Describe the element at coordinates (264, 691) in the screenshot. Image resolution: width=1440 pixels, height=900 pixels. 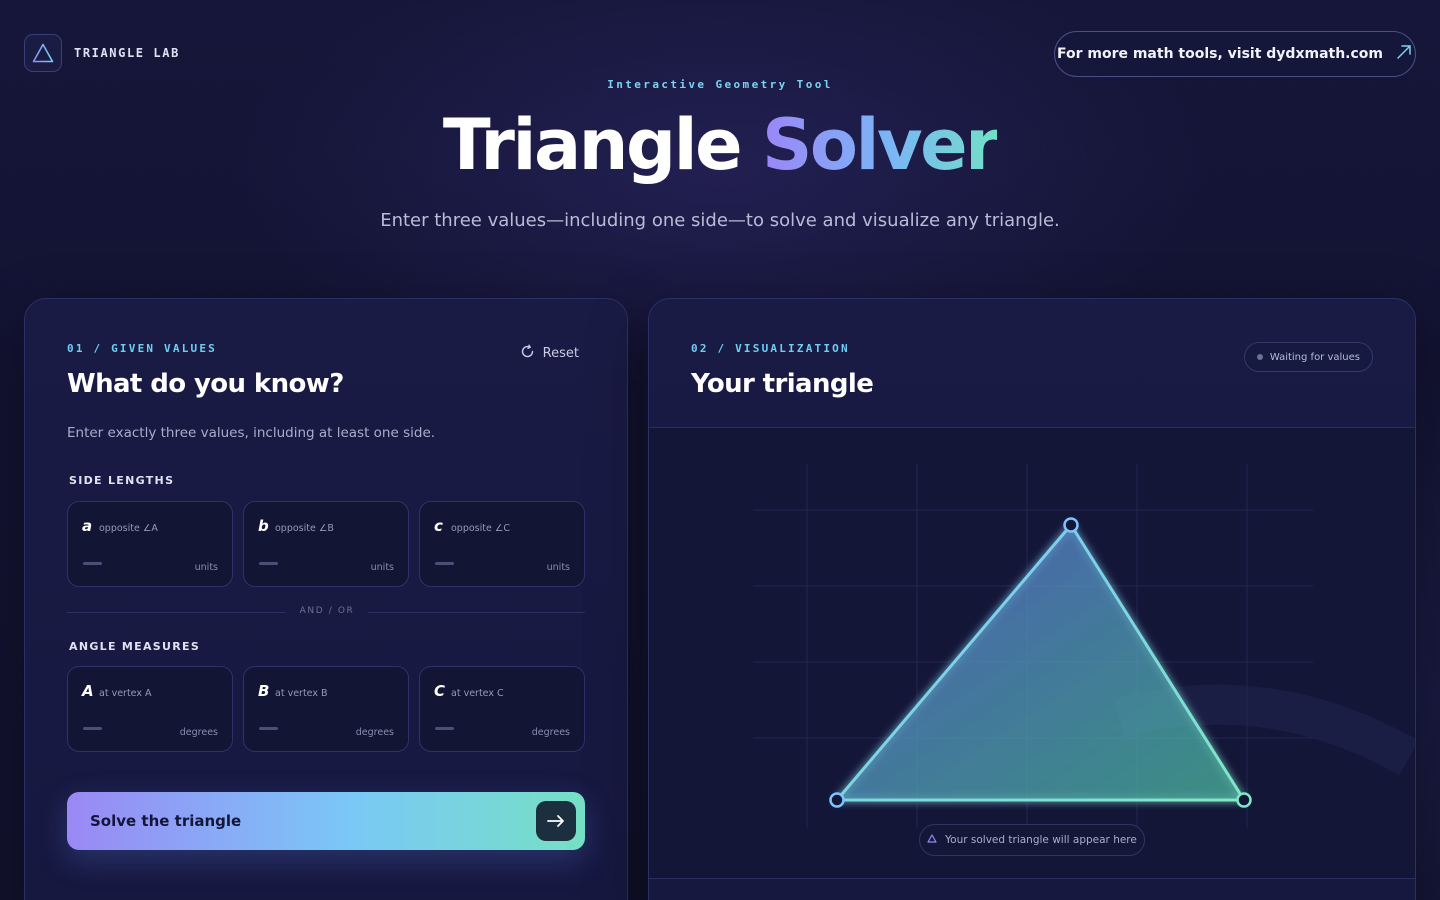
I see `field-letter: B` at that location.